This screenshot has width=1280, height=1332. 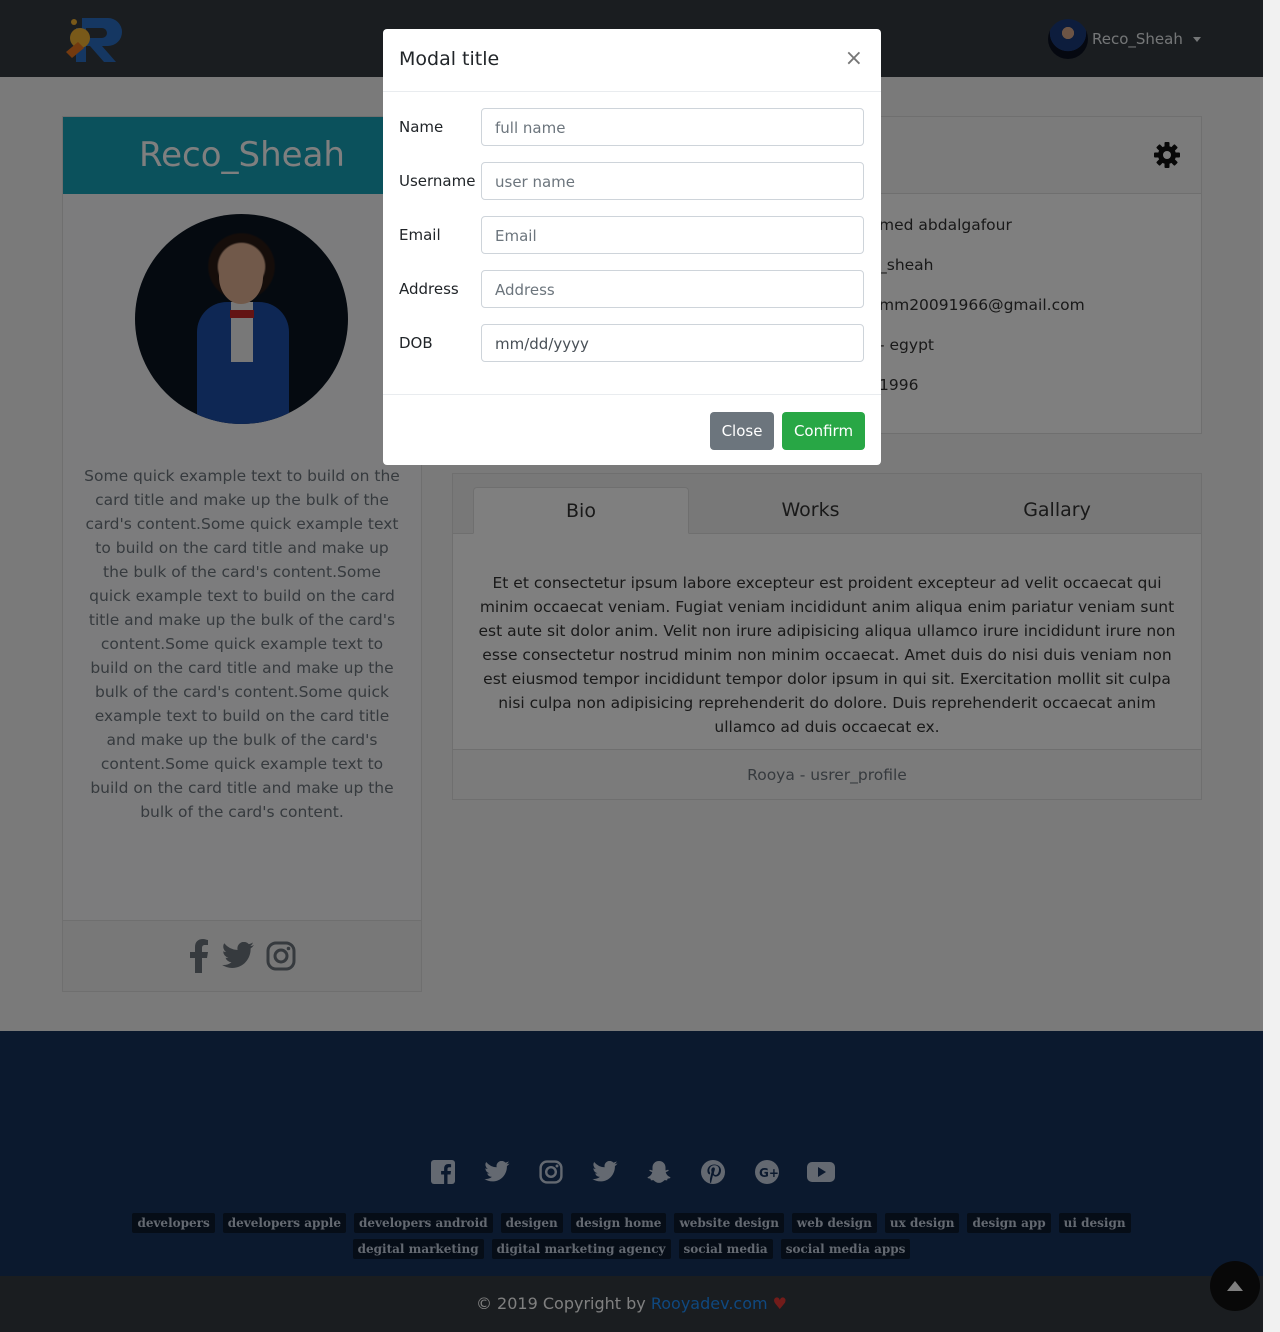 What do you see at coordinates (672, 181) in the screenshot?
I see `username-input: user name` at bounding box center [672, 181].